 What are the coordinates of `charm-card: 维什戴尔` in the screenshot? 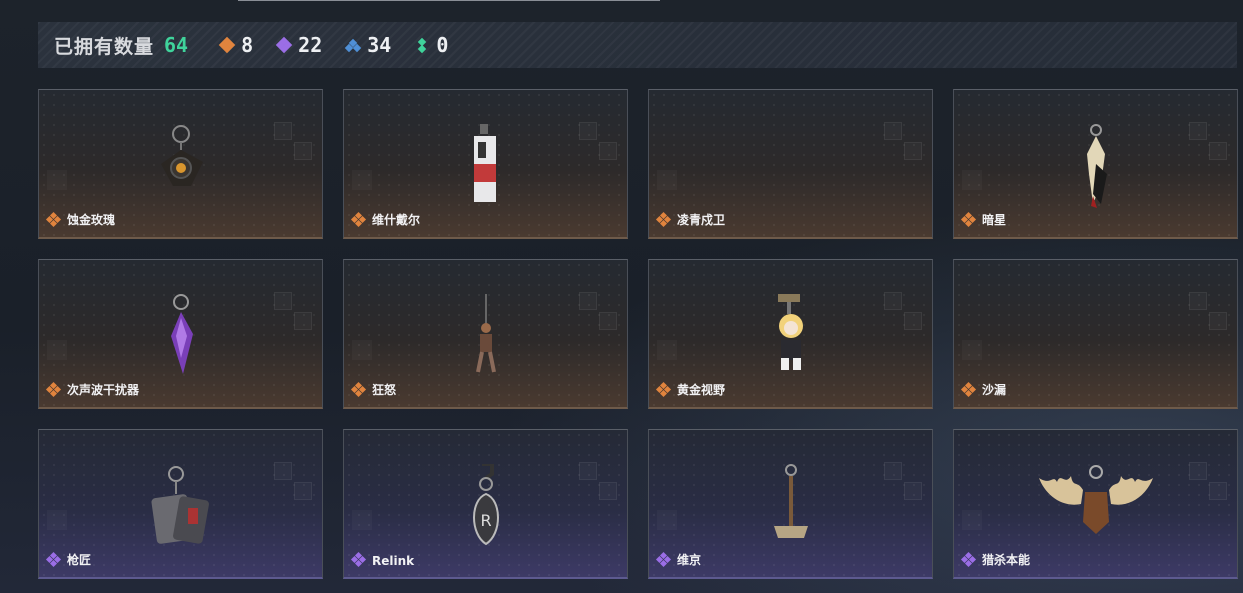 It's located at (485, 164).